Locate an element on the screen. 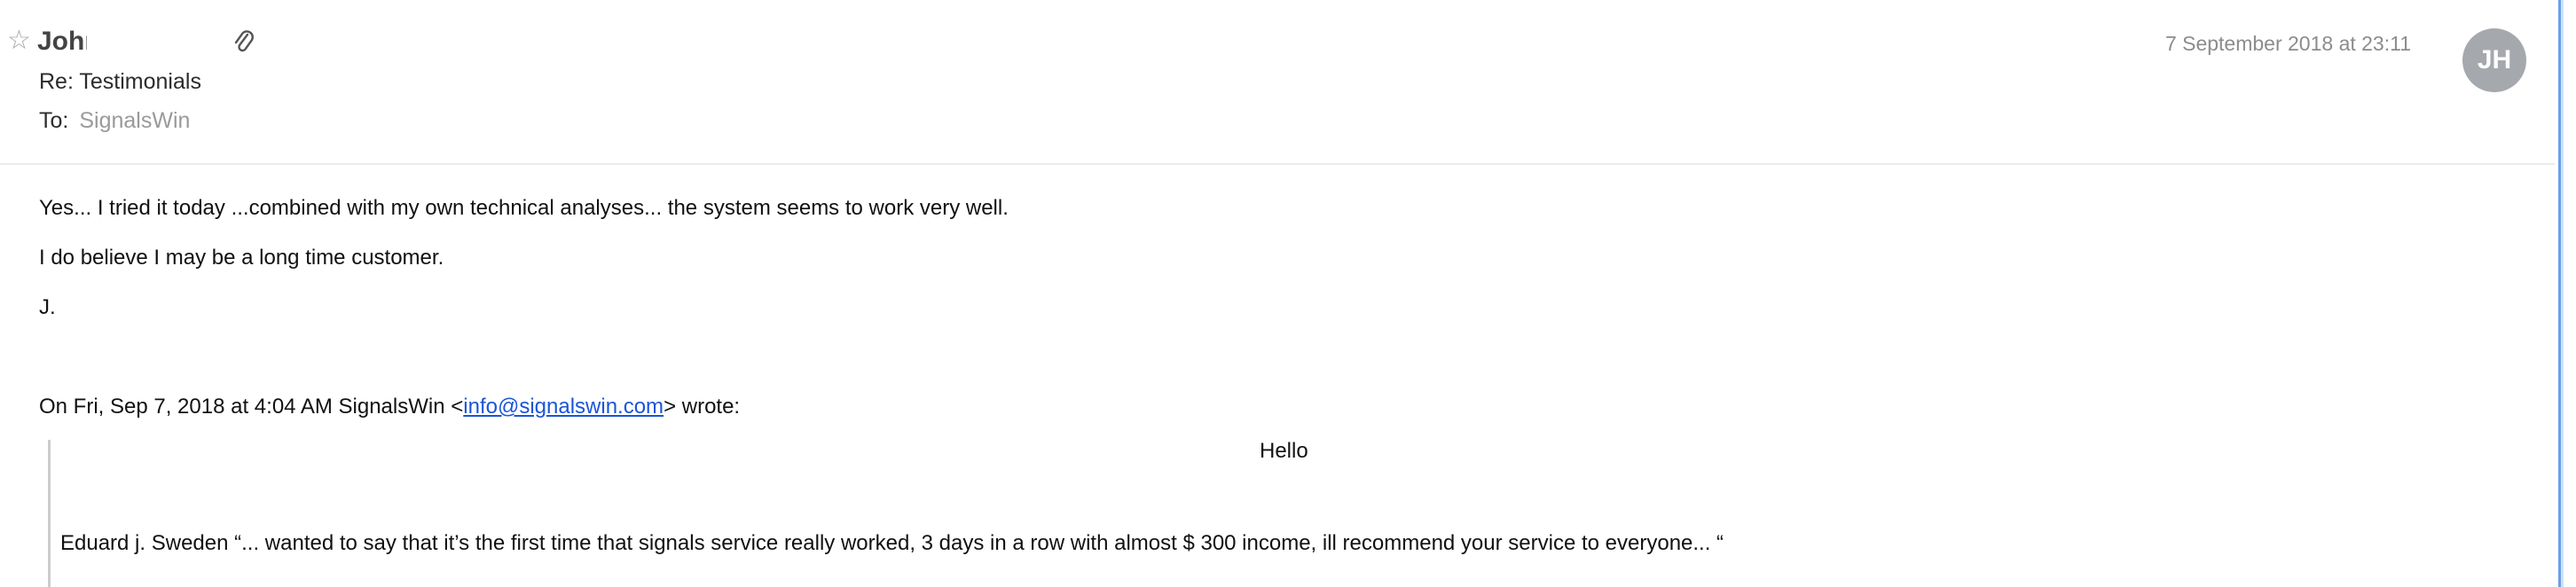 Image resolution: width=2576 pixels, height=587 pixels. email-subject: Re: Testimonials is located at coordinates (120, 81).